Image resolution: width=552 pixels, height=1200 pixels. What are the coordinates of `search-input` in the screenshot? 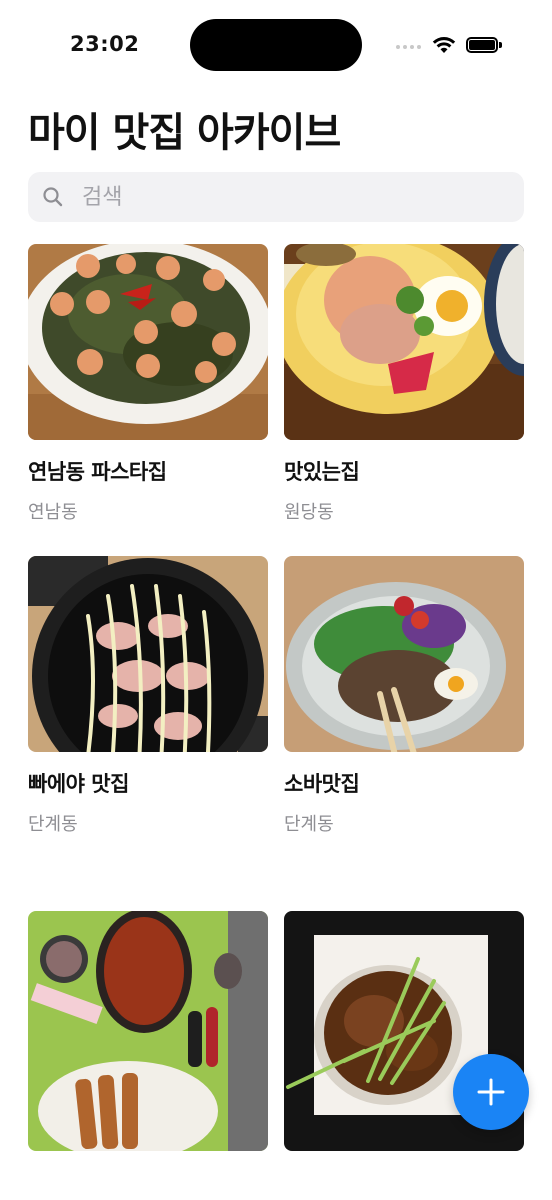 It's located at (292, 197).